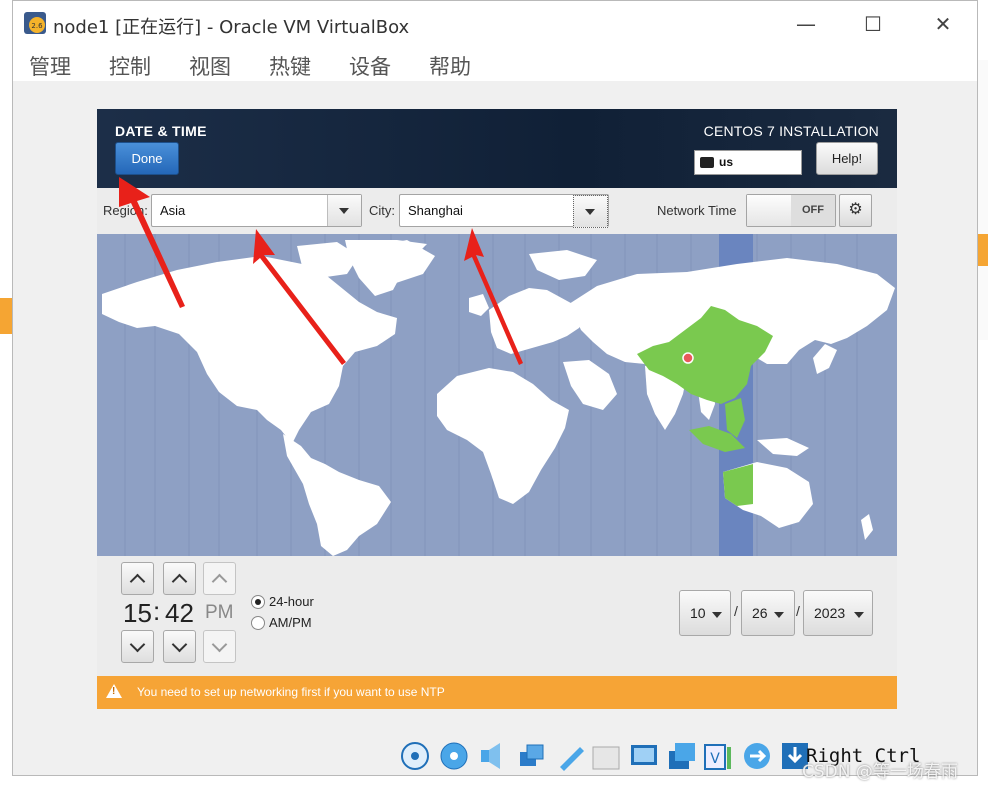 The image size is (988, 786). What do you see at coordinates (504, 211) in the screenshot?
I see `city-combo: Shanghai` at bounding box center [504, 211].